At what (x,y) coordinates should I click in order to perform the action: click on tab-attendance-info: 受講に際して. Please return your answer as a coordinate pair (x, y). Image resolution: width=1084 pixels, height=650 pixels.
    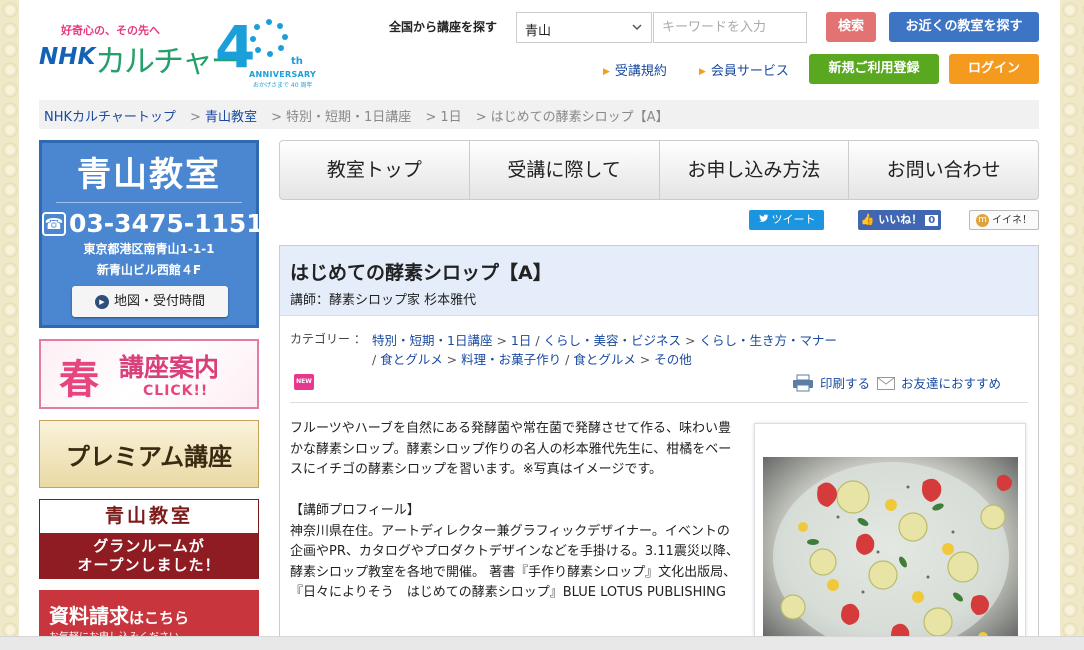
    Looking at the image, I should click on (565, 170).